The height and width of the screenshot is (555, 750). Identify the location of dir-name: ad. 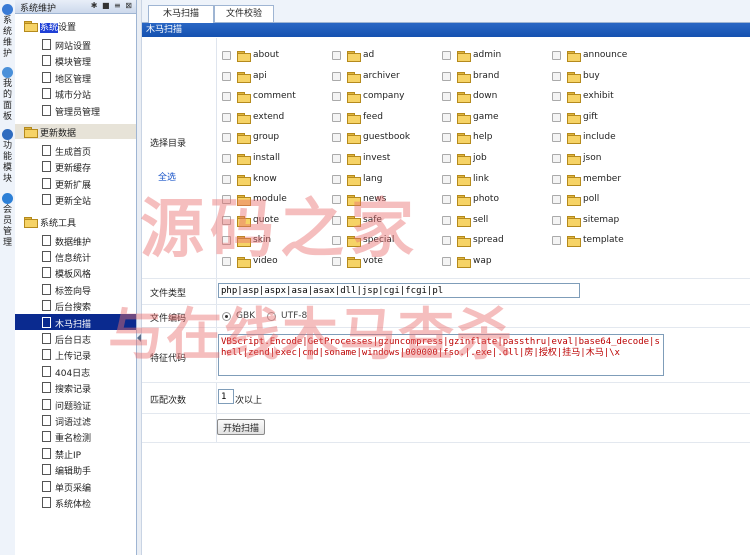
(368, 55).